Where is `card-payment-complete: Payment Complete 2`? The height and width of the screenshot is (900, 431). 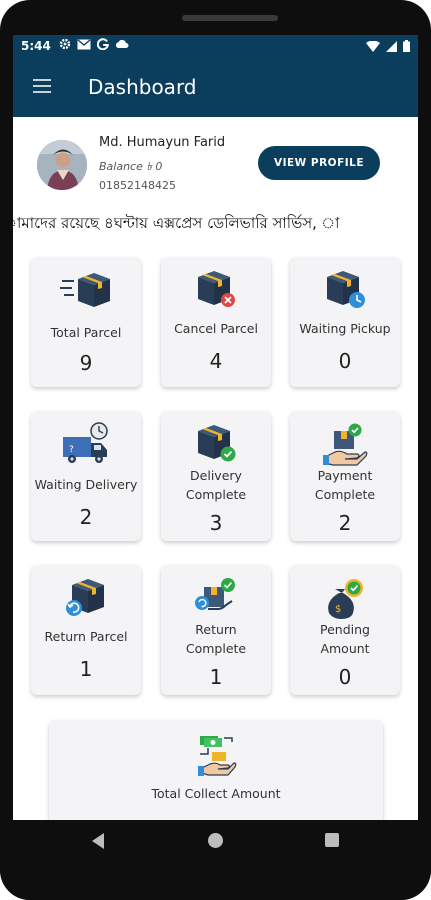 card-payment-complete: Payment Complete 2 is located at coordinates (345, 476).